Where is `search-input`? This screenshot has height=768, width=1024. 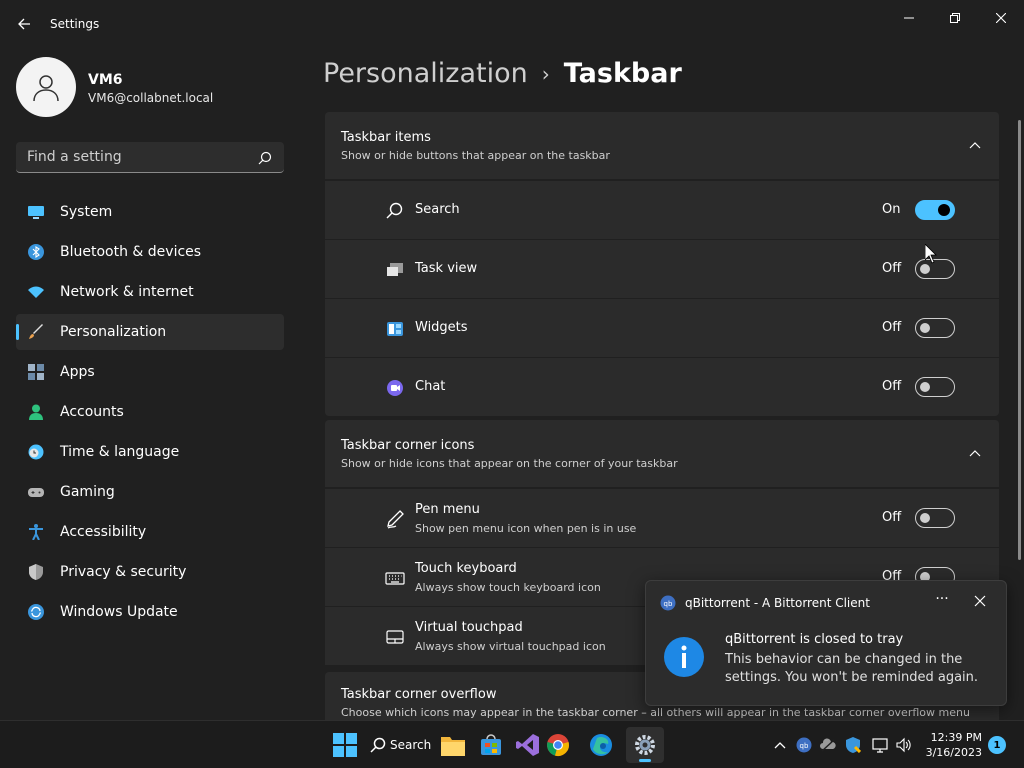 search-input is located at coordinates (134, 157).